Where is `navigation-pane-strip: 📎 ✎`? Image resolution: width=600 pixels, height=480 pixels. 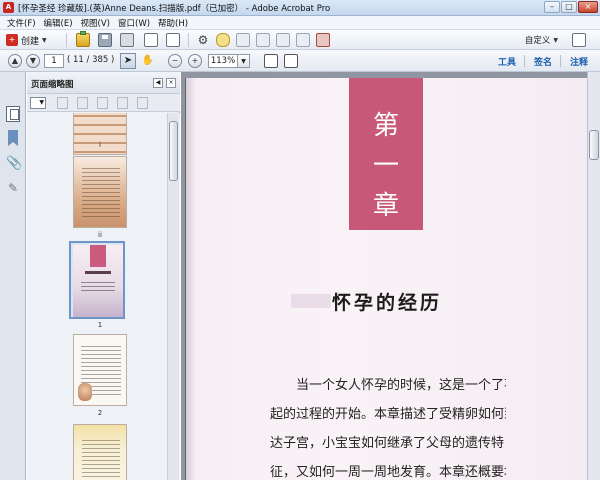
navigation-pane-strip: 📎 ✎ is located at coordinates (13, 276).